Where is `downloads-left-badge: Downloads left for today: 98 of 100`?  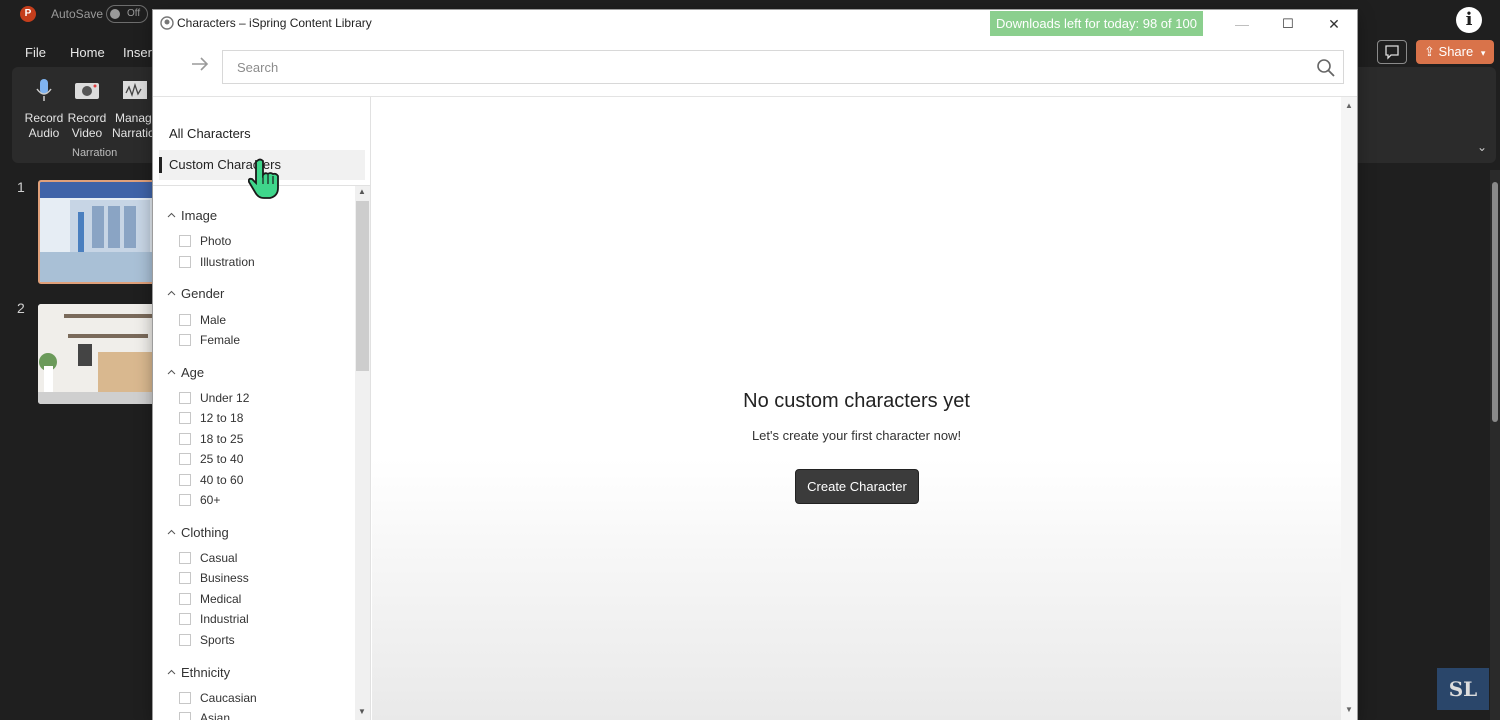 downloads-left-badge: Downloads left for today: 98 of 100 is located at coordinates (1096, 23).